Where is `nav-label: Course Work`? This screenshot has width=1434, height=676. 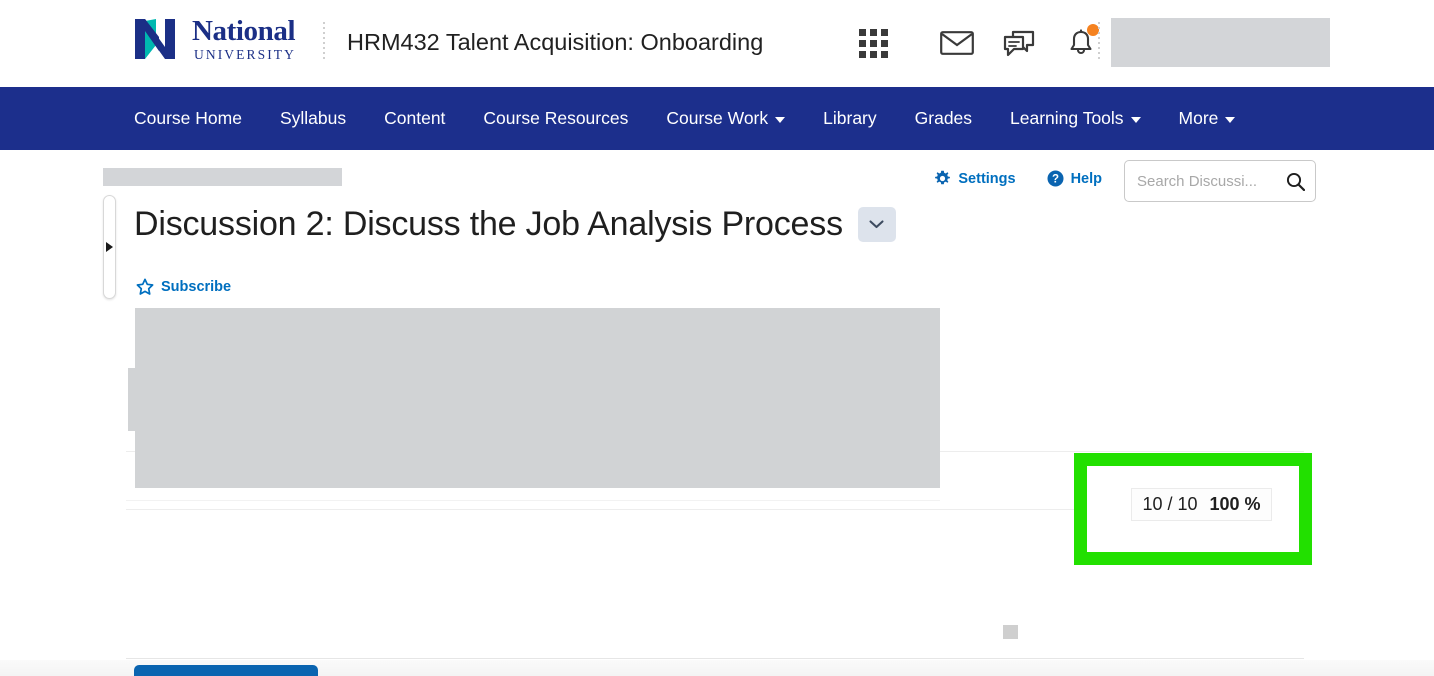 nav-label: Course Work is located at coordinates (717, 118).